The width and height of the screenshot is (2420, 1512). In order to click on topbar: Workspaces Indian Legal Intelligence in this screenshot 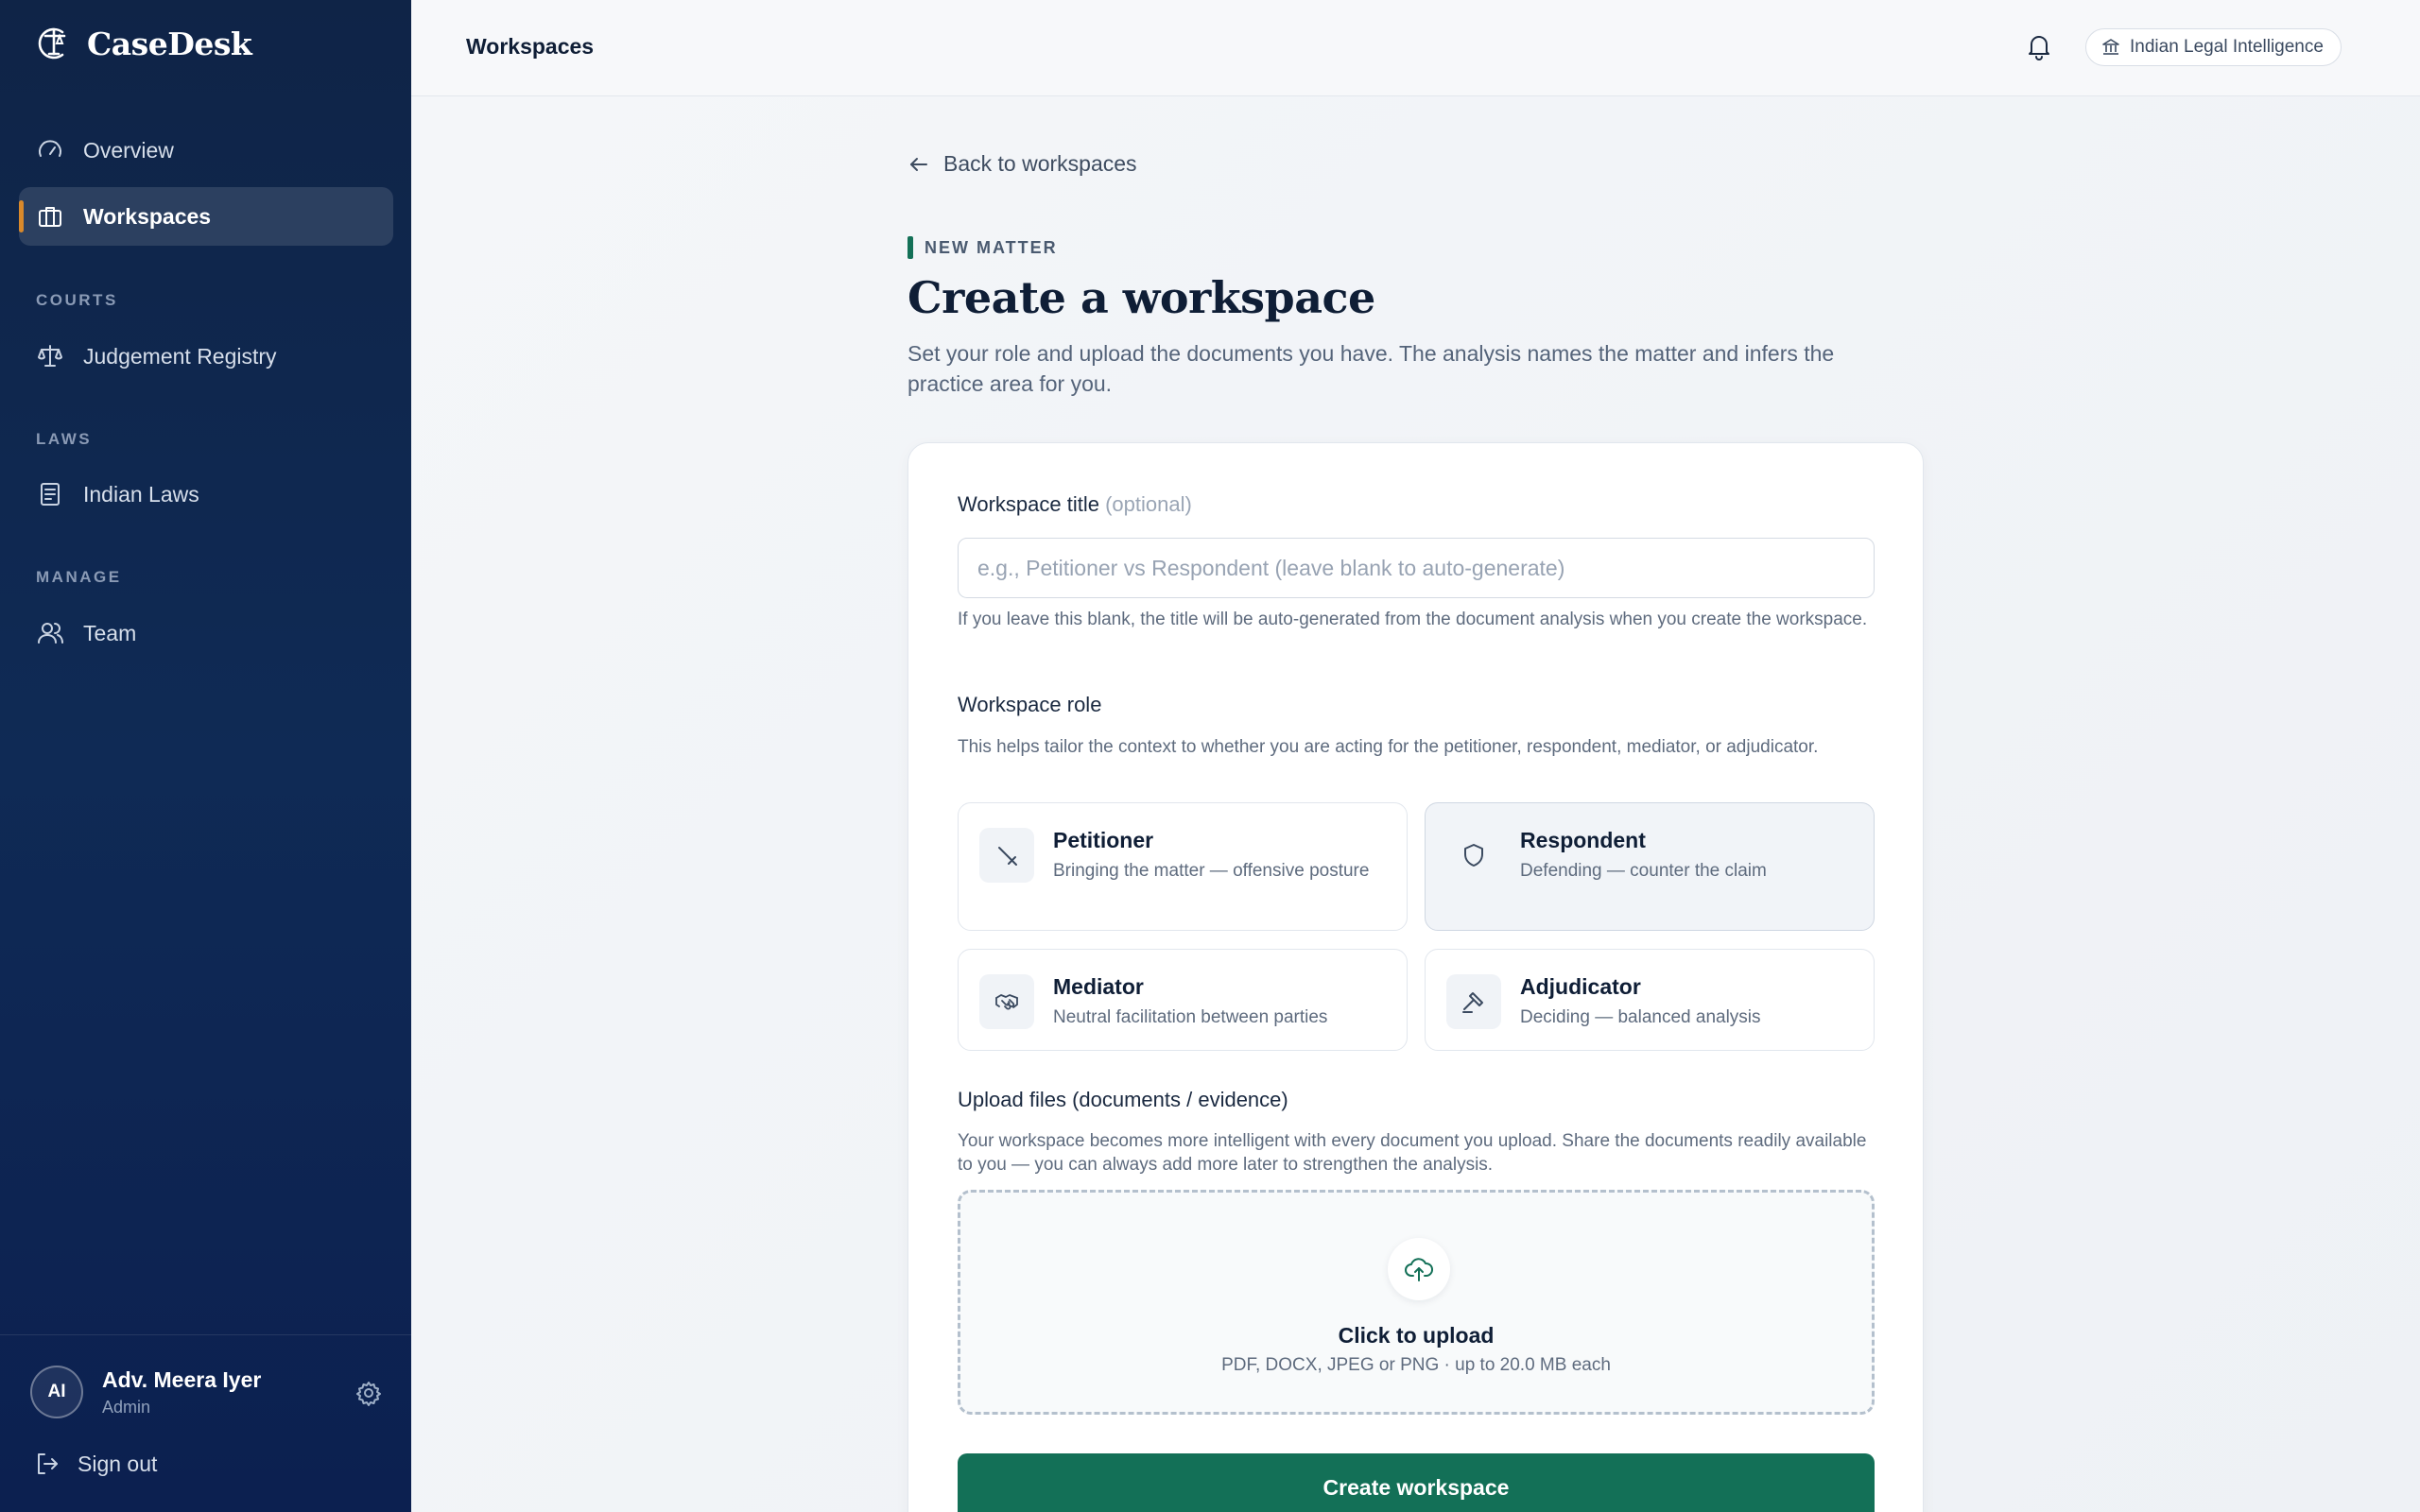, I will do `click(1416, 48)`.